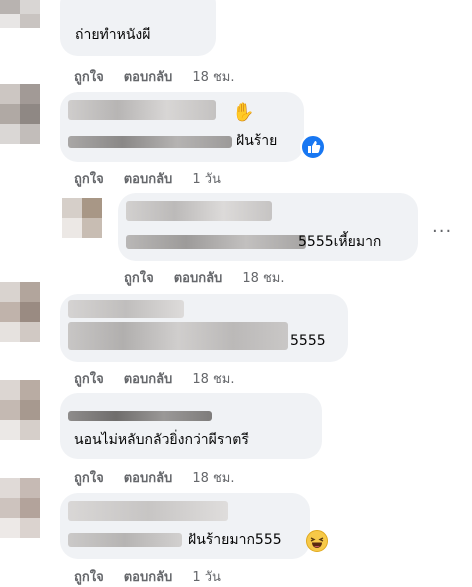 Image resolution: width=472 pixels, height=587 pixels. Describe the element at coordinates (161, 440) in the screenshot. I see `comment-text: นอนไม่หลับกลัวยิ่งกว่าผีราตรี` at that location.